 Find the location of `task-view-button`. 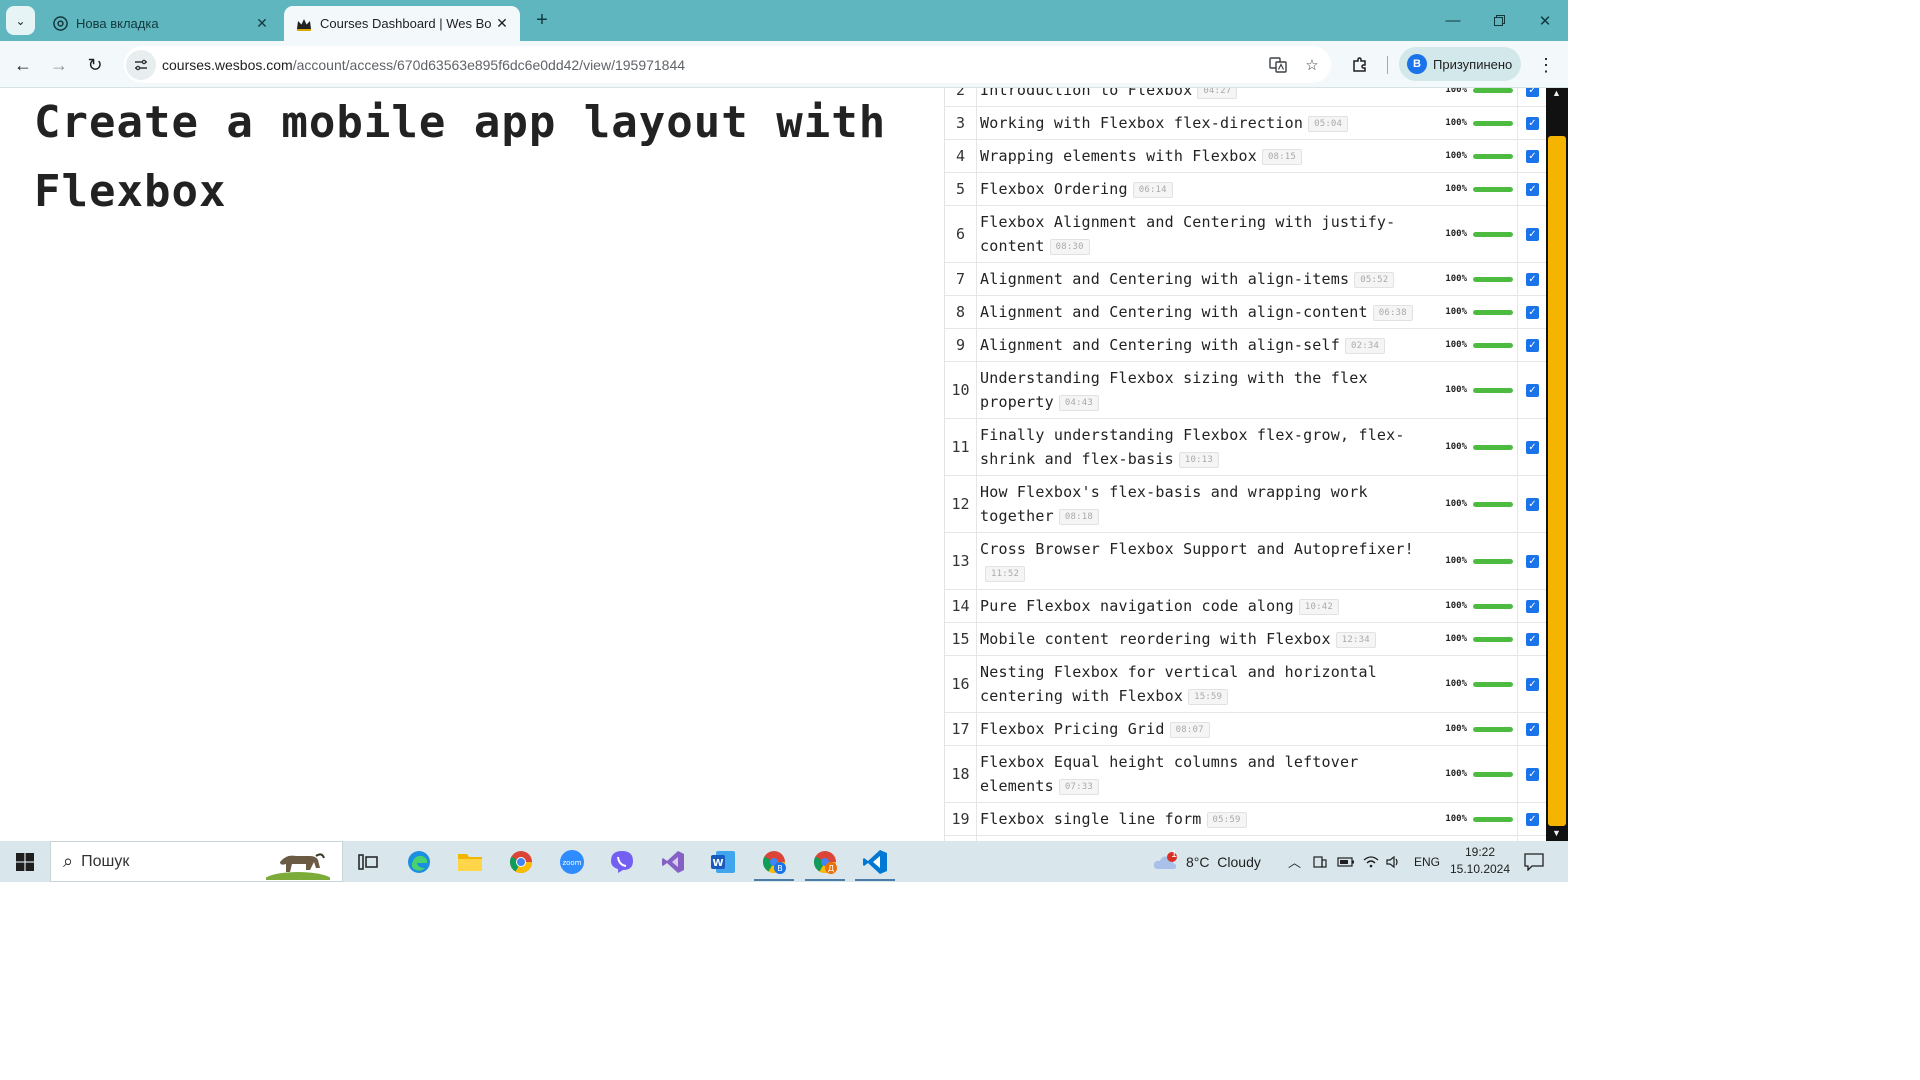

task-view-button is located at coordinates (368, 861).